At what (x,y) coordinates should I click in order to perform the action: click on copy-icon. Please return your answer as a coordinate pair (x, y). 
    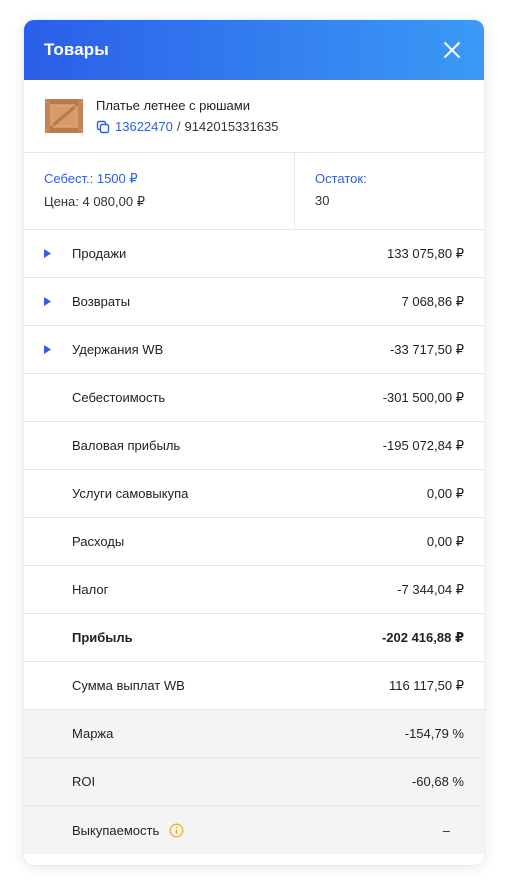
    Looking at the image, I should click on (103, 127).